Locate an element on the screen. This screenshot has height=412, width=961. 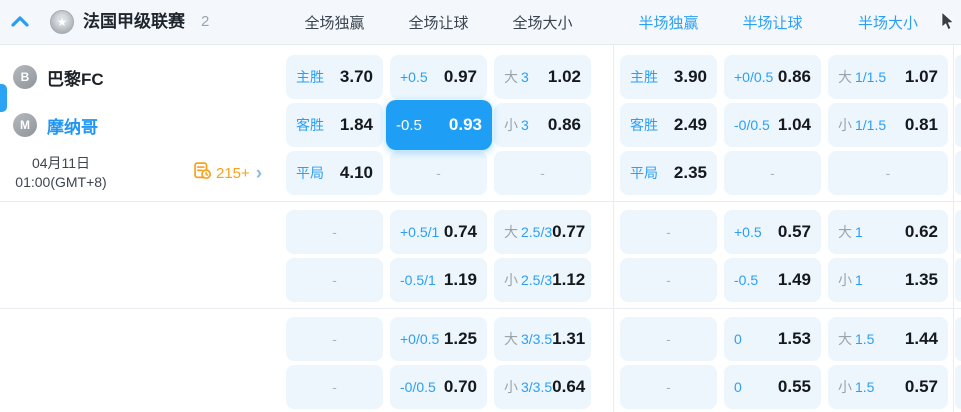
odds-cell: +0/0.5 0.86 is located at coordinates (772, 77).